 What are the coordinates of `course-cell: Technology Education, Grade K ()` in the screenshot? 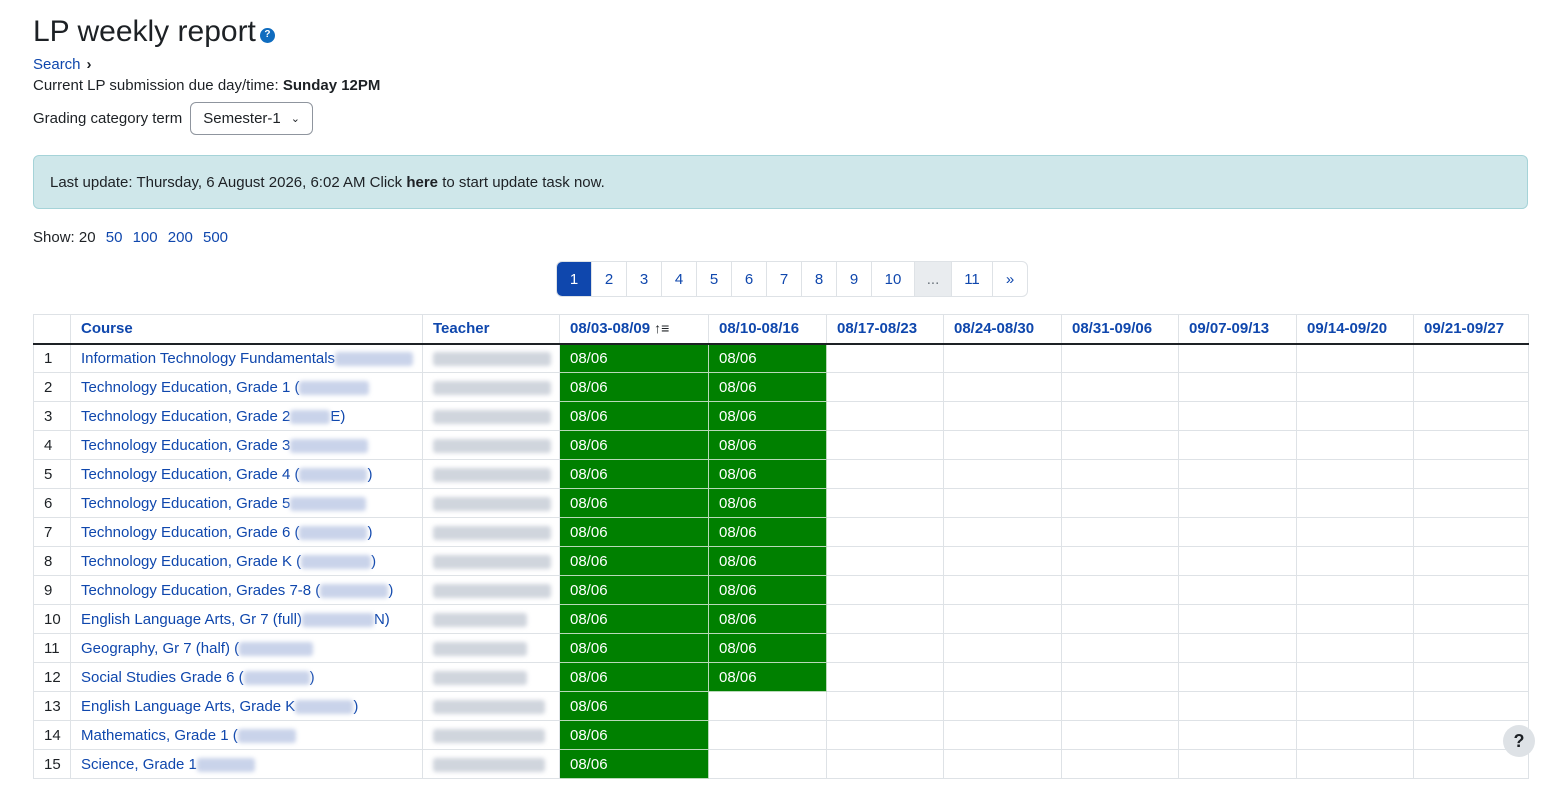 It's located at (246, 561).